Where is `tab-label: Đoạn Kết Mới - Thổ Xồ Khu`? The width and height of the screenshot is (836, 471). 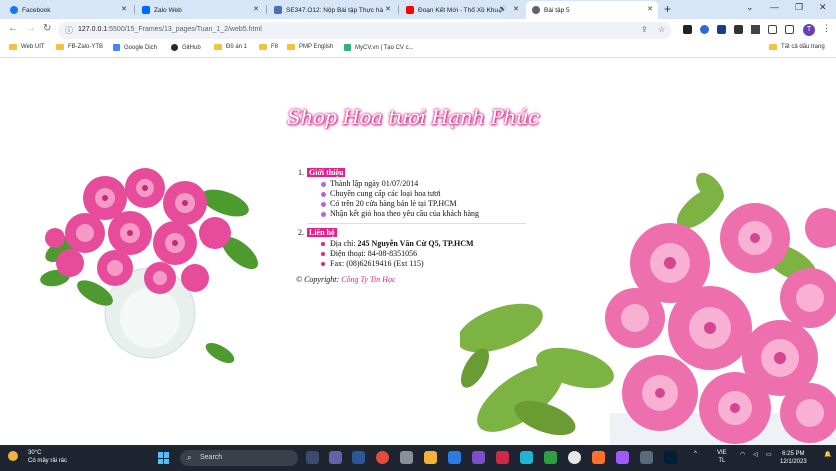 tab-label: Đoạn Kết Mới - Thổ Xồ Khu is located at coordinates (458, 10).